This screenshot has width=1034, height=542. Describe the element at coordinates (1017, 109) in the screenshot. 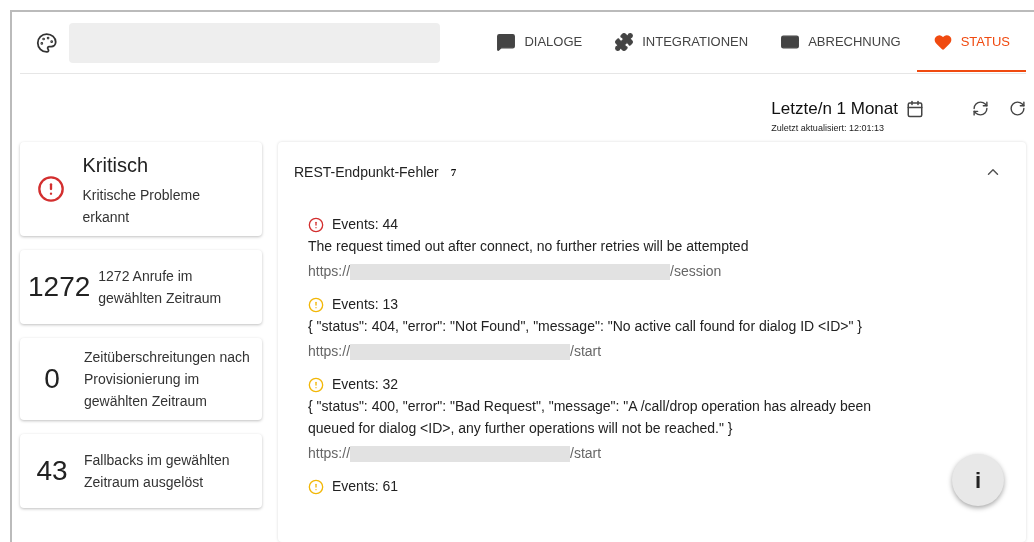

I see `refresh-icon` at that location.